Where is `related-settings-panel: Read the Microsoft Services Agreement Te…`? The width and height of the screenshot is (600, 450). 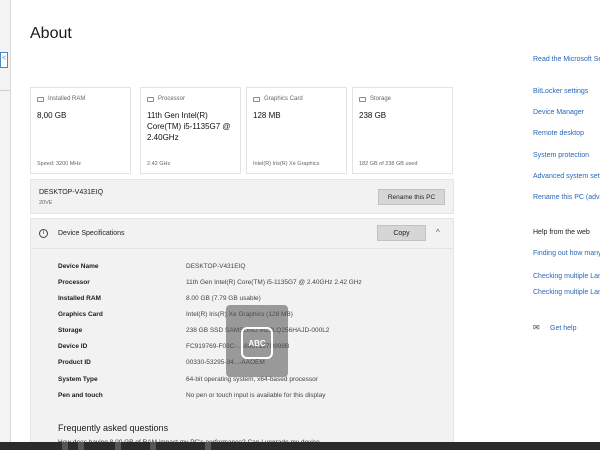 related-settings-panel: Read the Microsoft Services Agreement Te… is located at coordinates (566, 225).